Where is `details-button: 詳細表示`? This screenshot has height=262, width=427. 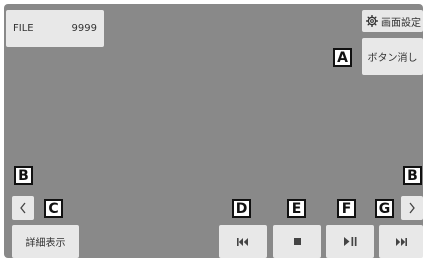 details-button: 詳細表示 is located at coordinates (45, 241).